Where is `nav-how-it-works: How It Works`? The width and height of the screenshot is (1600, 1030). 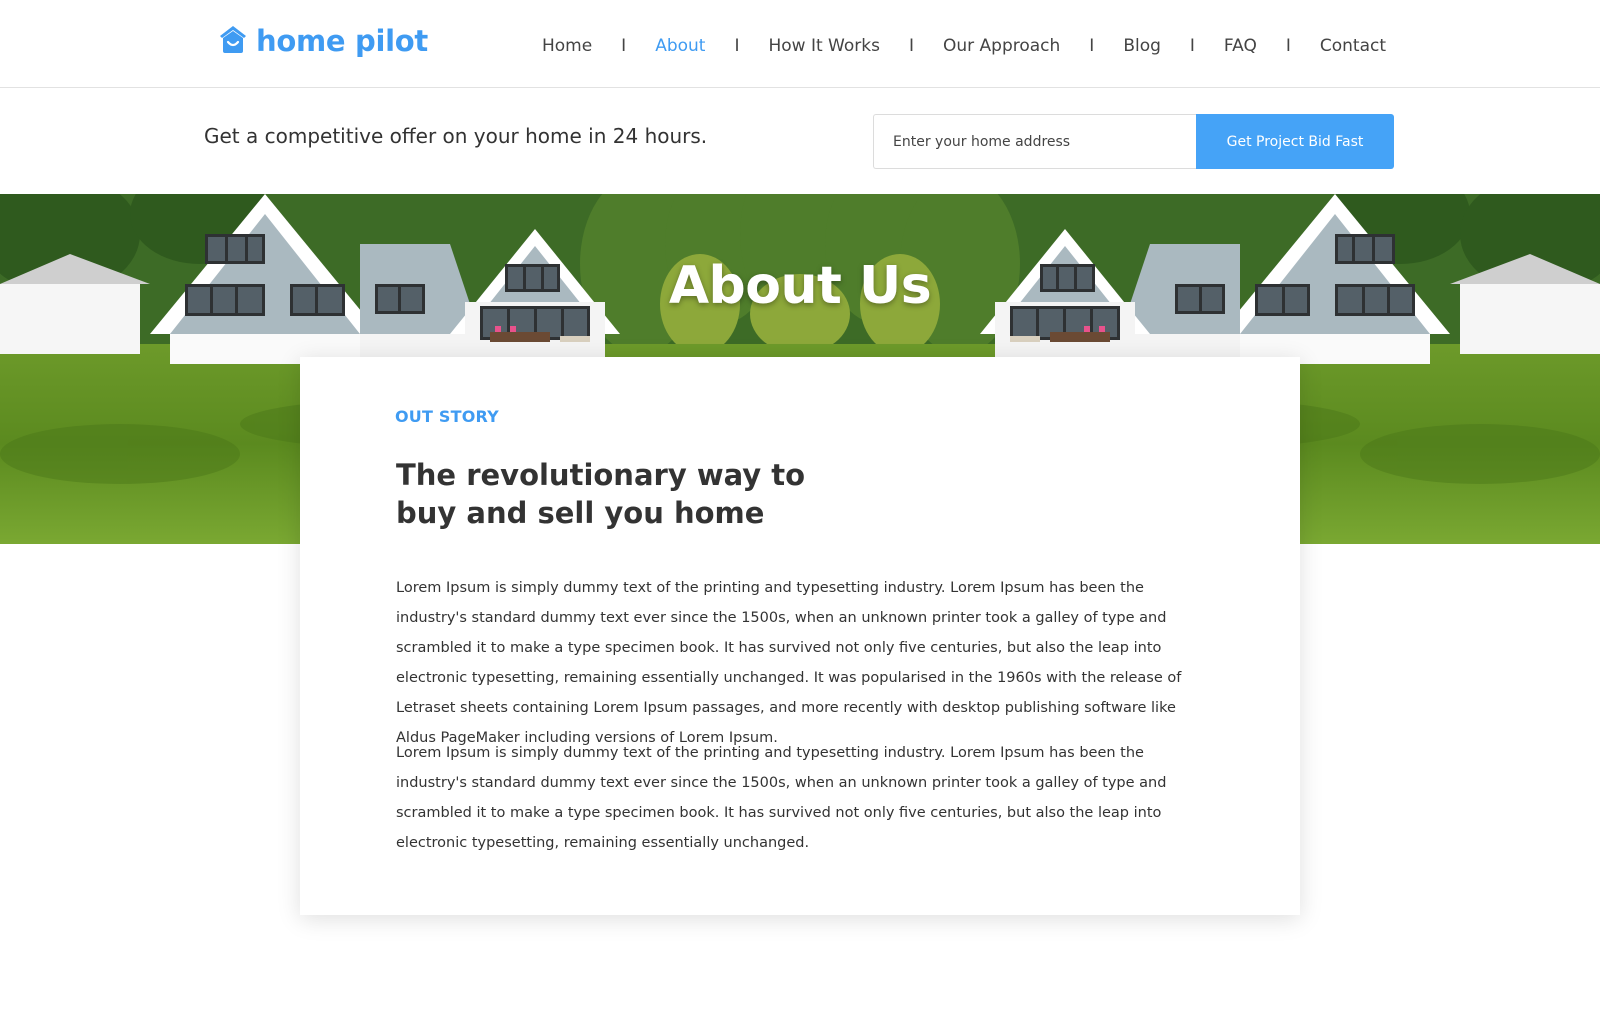 nav-how-it-works: How It Works is located at coordinates (823, 46).